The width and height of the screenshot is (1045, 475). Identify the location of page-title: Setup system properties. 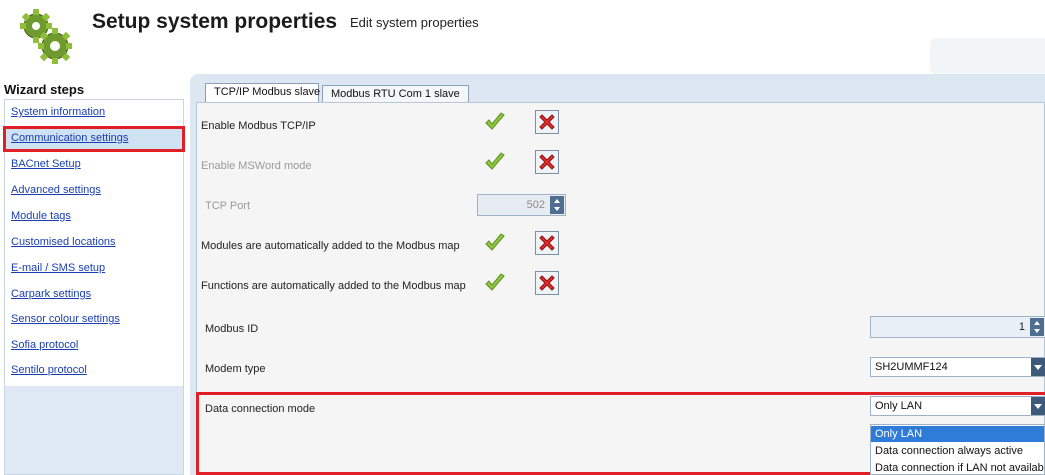
(215, 21).